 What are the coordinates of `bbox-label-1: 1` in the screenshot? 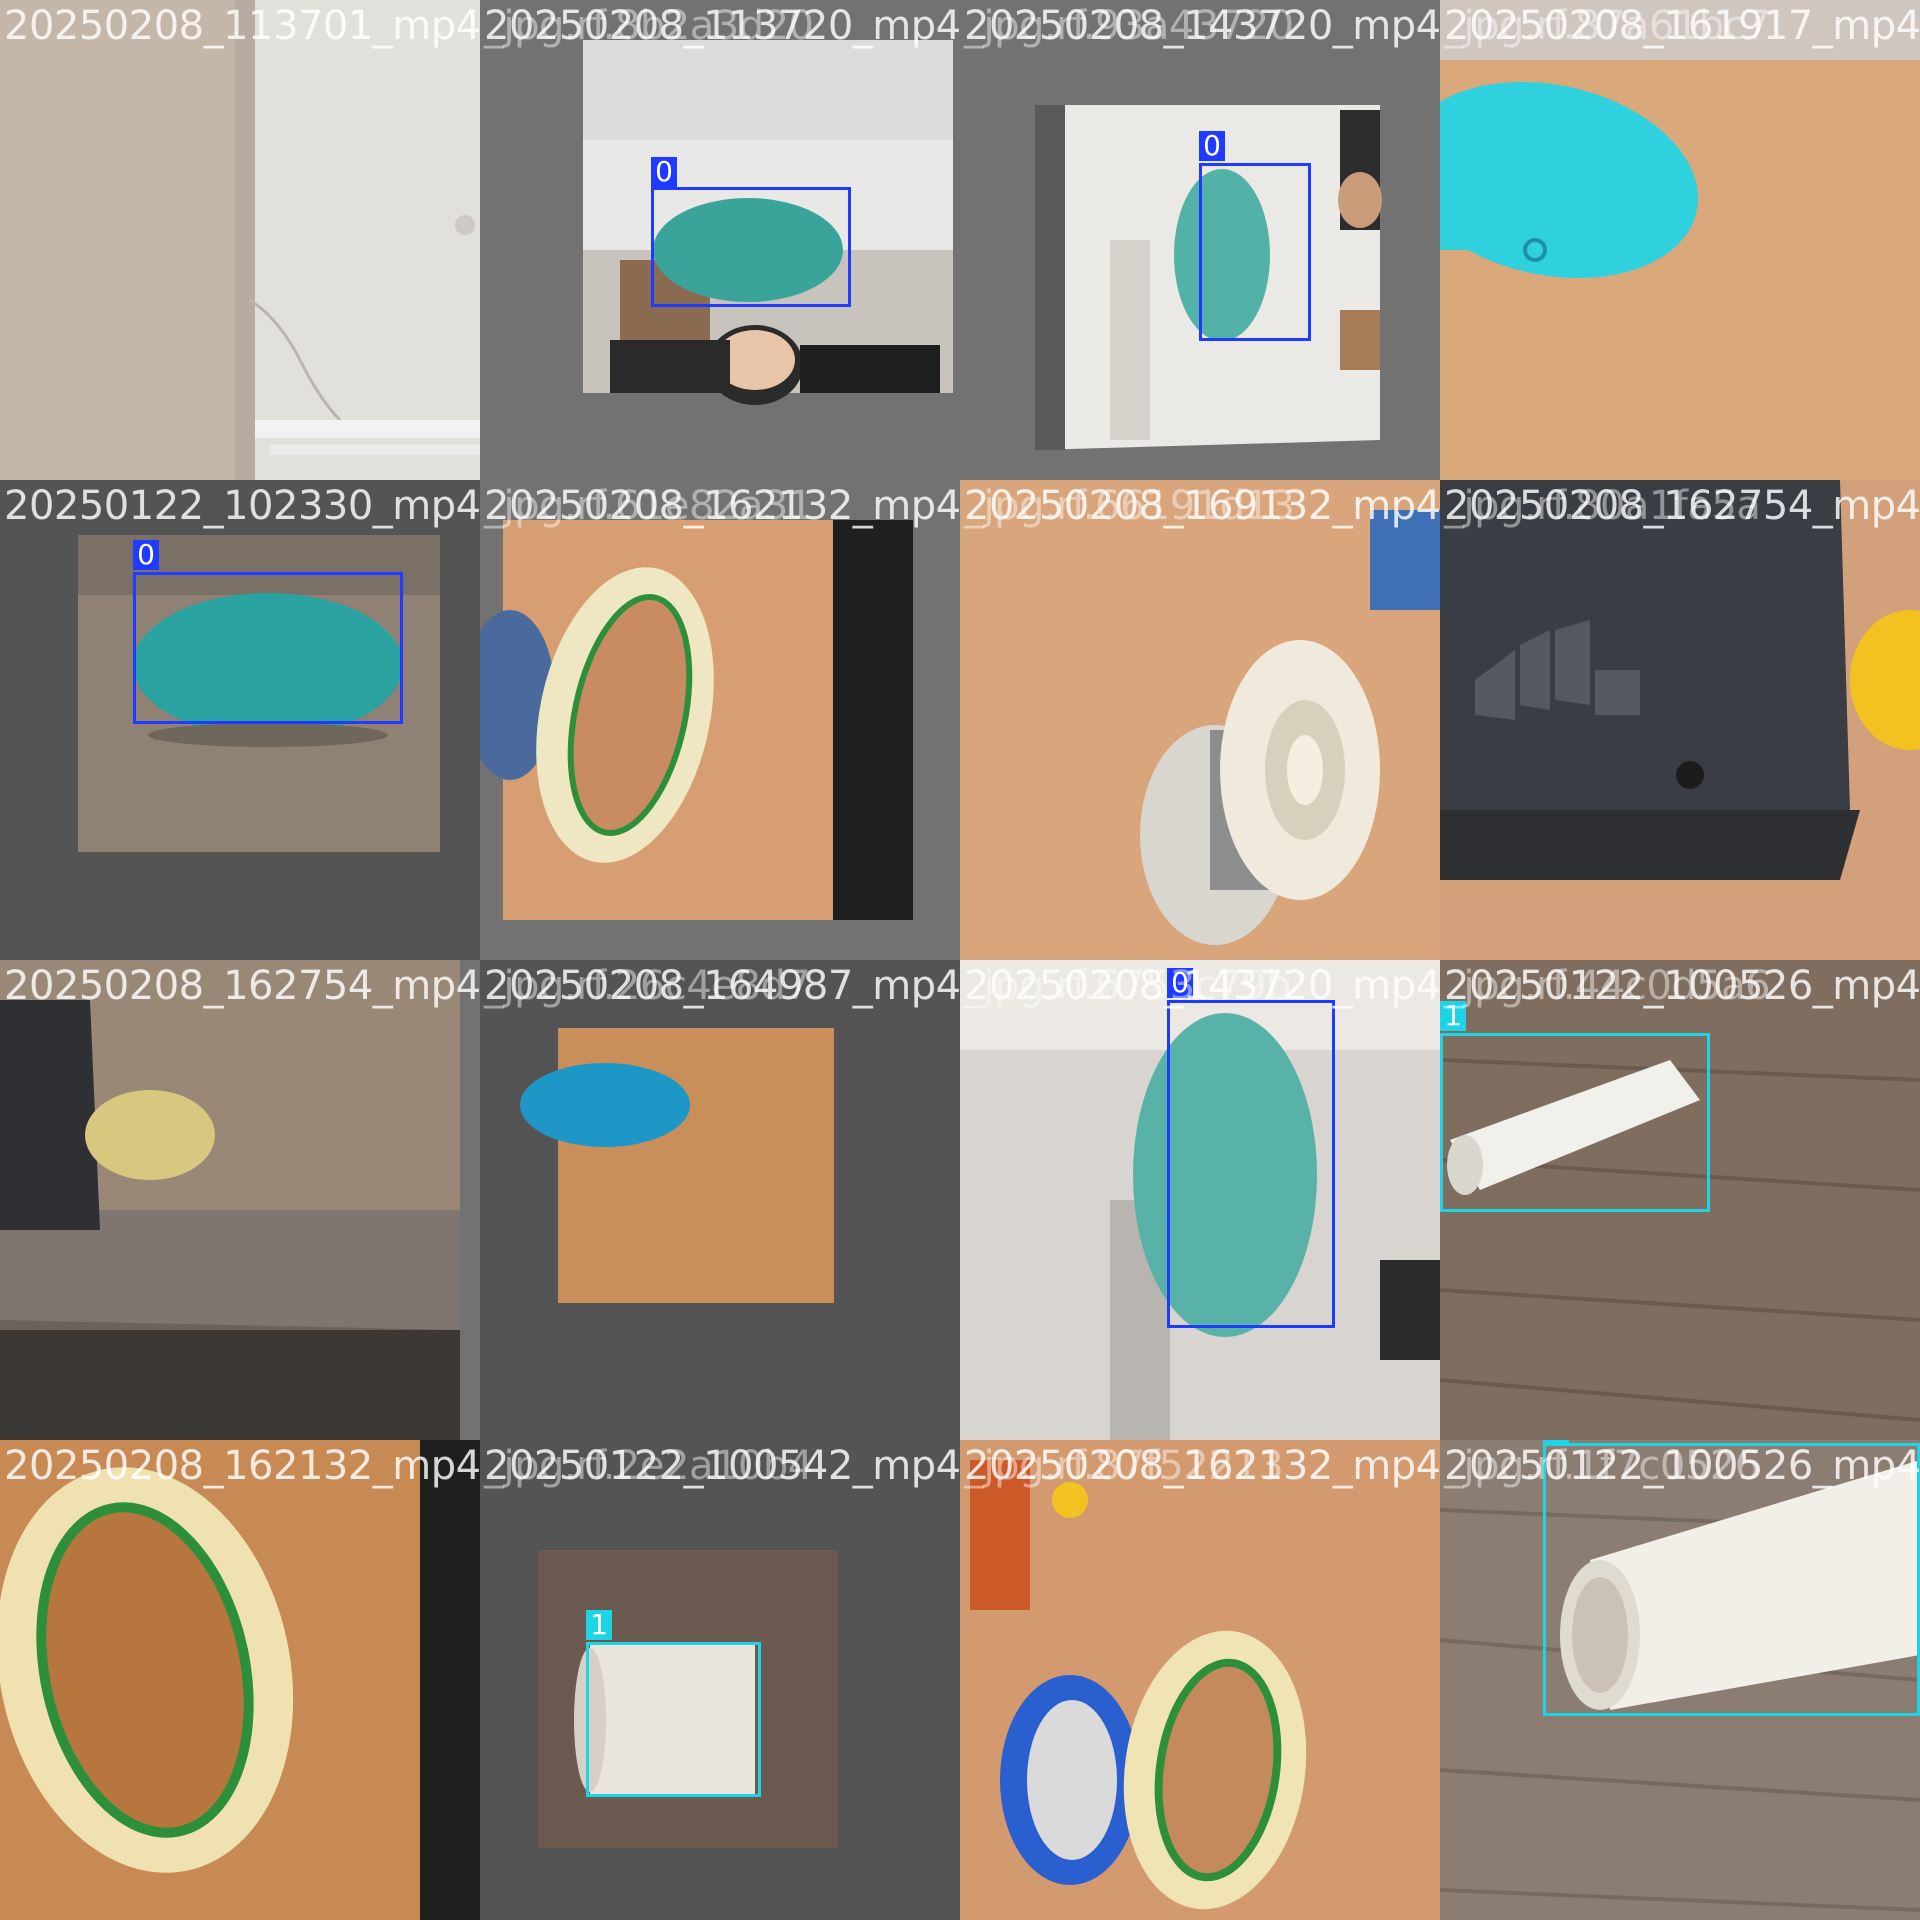 It's located at (599, 1625).